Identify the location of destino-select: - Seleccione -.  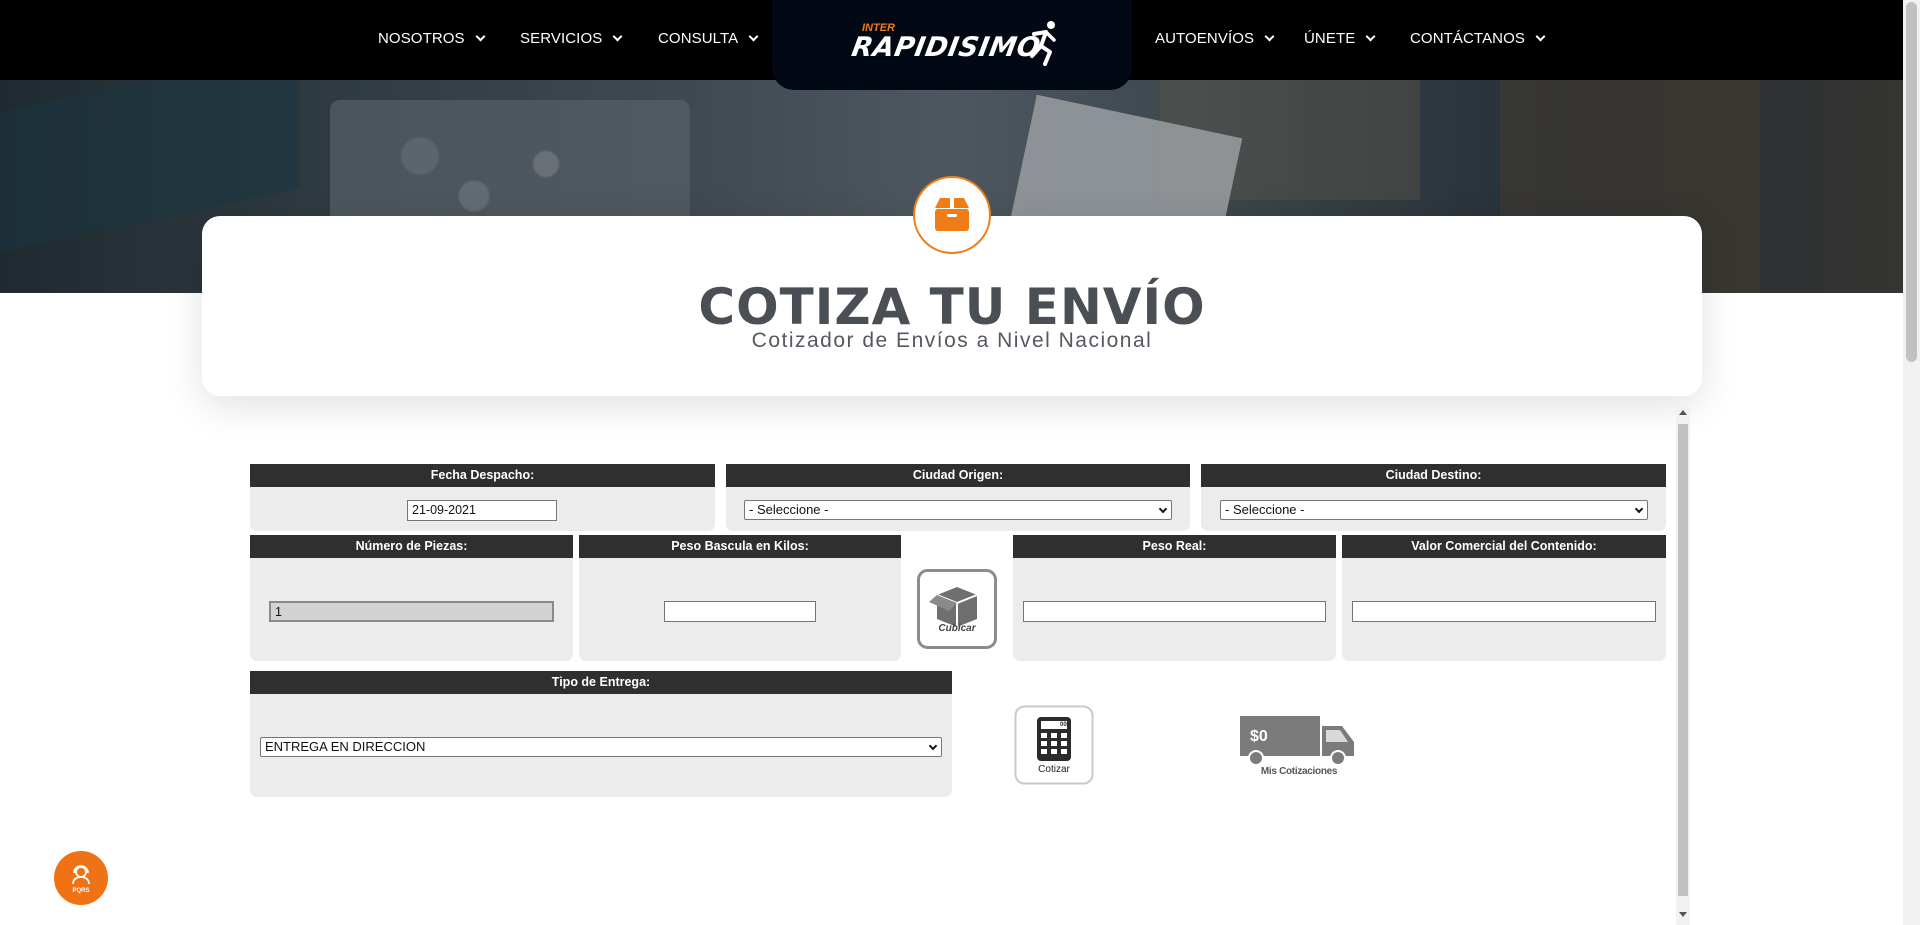
(1434, 510).